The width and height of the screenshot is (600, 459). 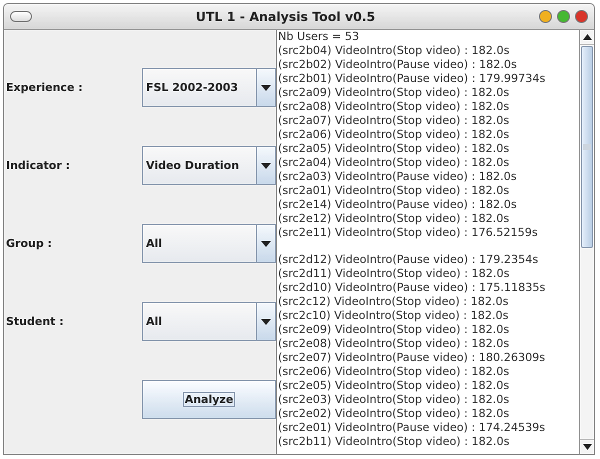 I want to click on output-line: (src2e07) VideoIntro(Pause video) : 180.26309s, so click(x=412, y=358).